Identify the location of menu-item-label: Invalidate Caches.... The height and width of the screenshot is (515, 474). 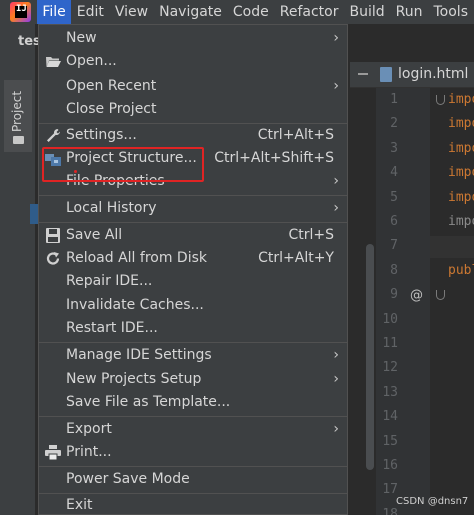
(135, 305).